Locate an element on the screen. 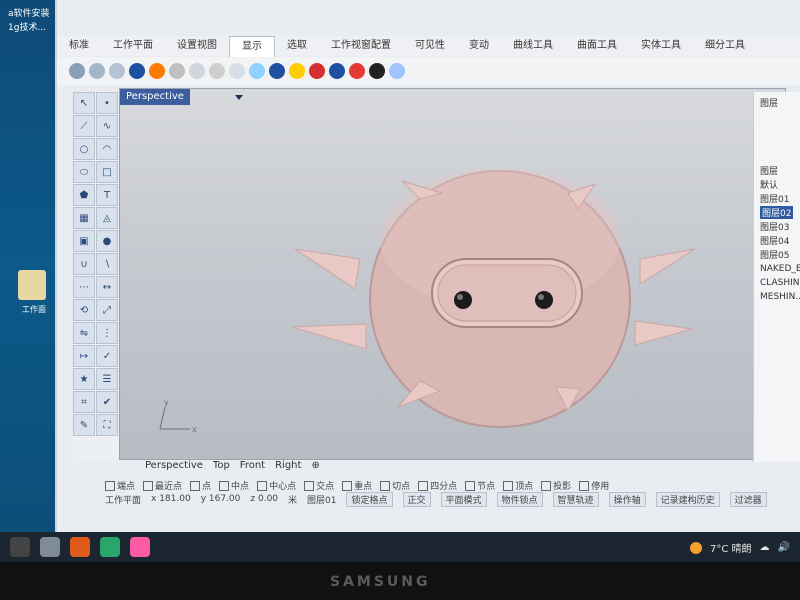  cube-icon is located at coordinates (397, 71).